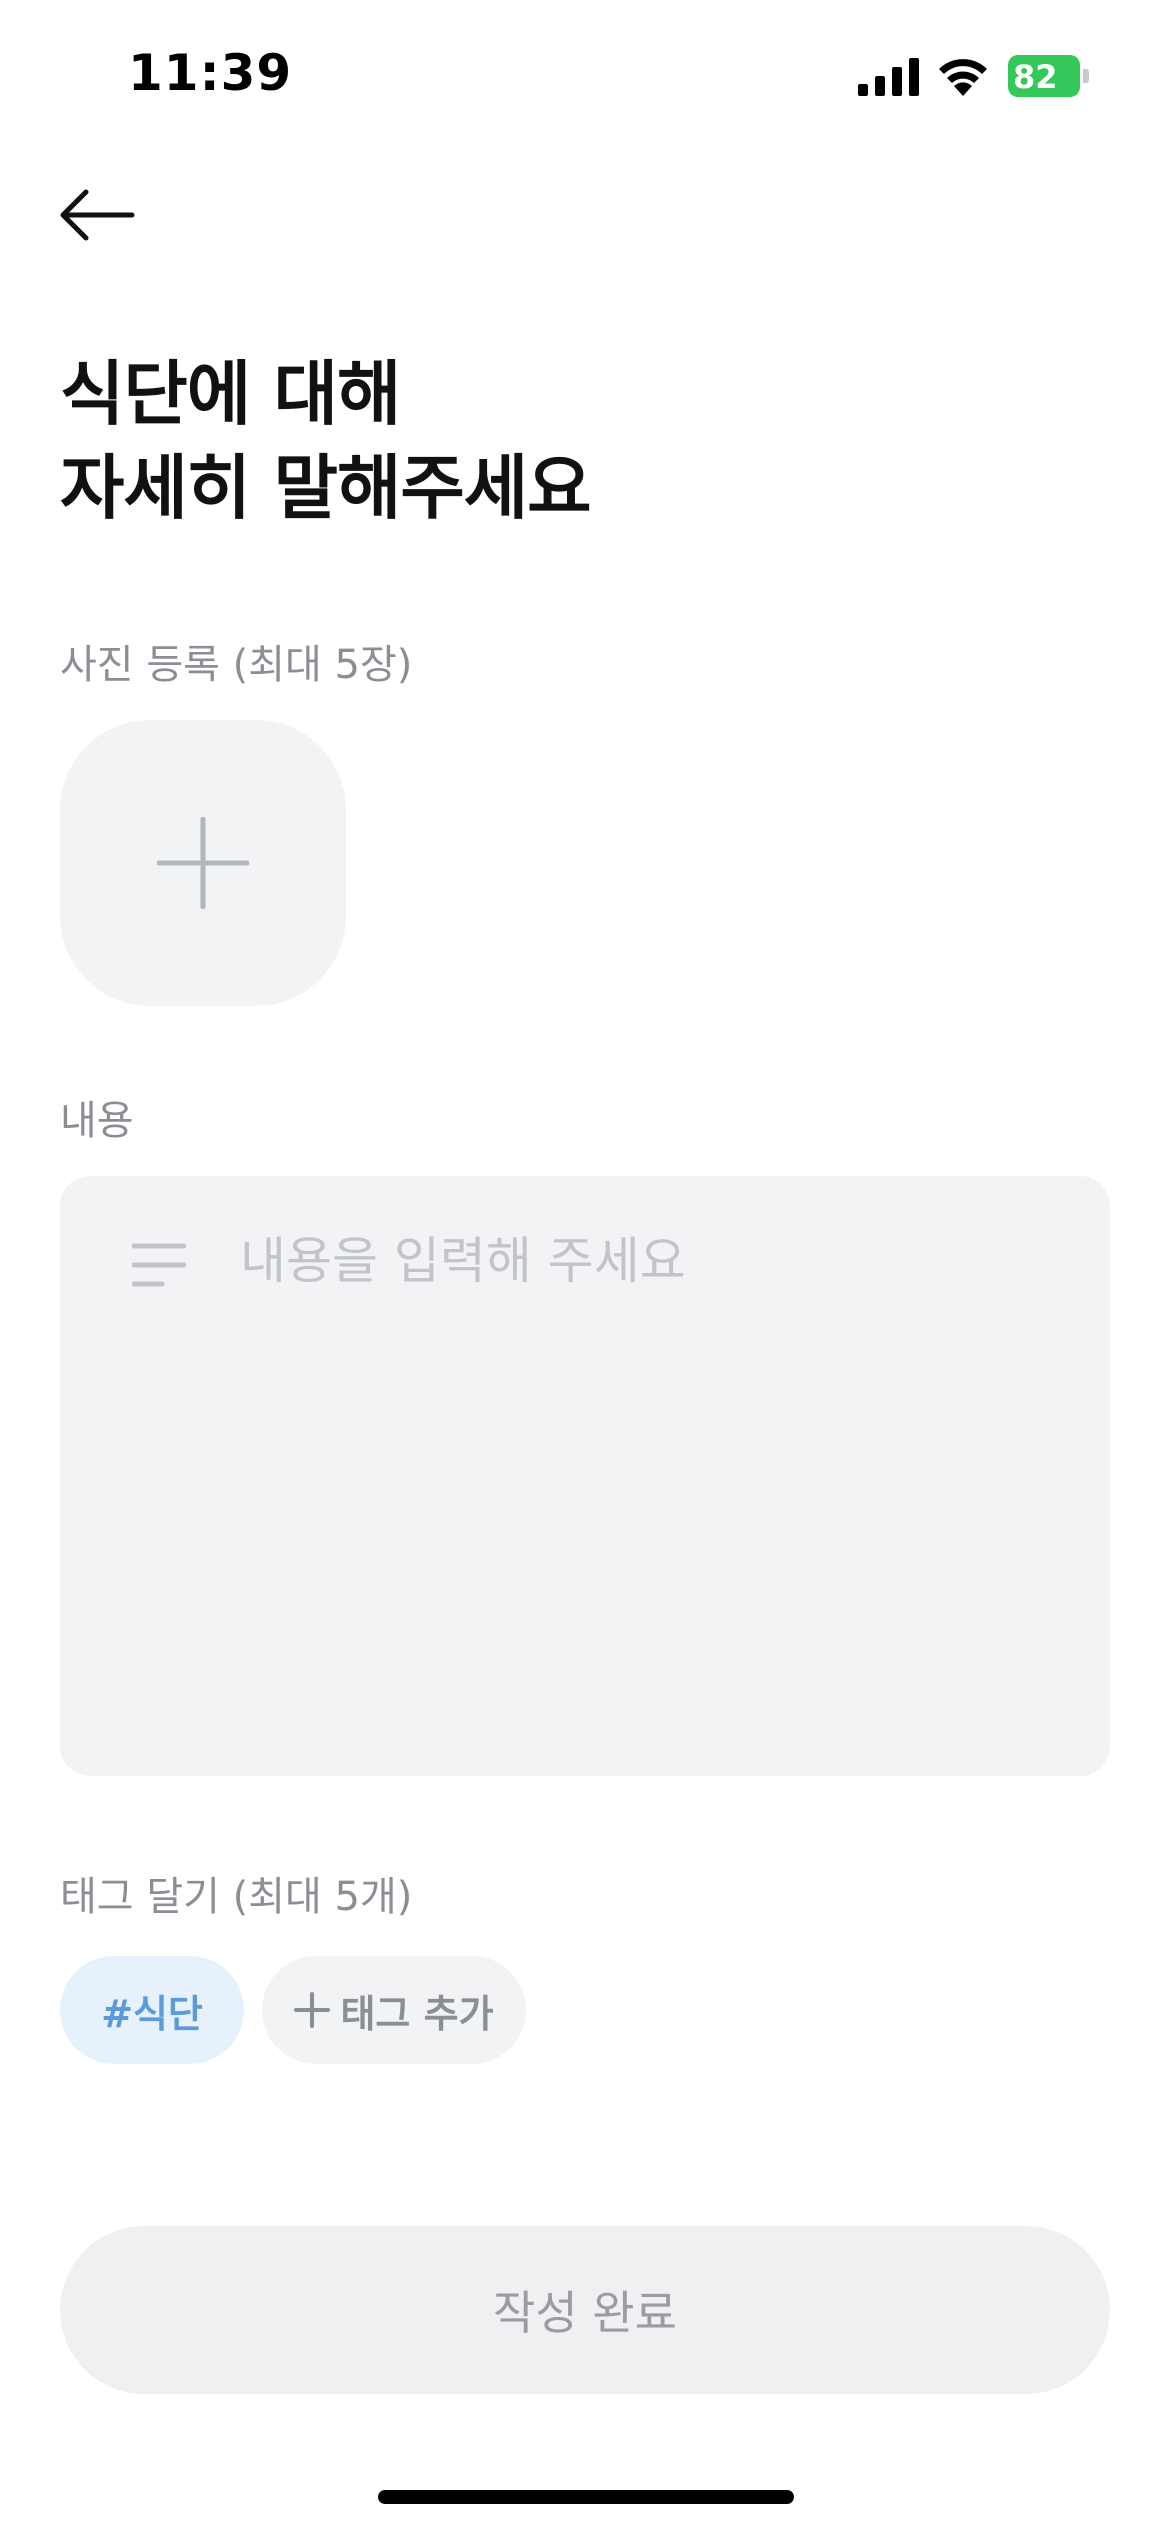 Image resolution: width=1170 pixels, height=2532 pixels. I want to click on back-button, so click(96, 215).